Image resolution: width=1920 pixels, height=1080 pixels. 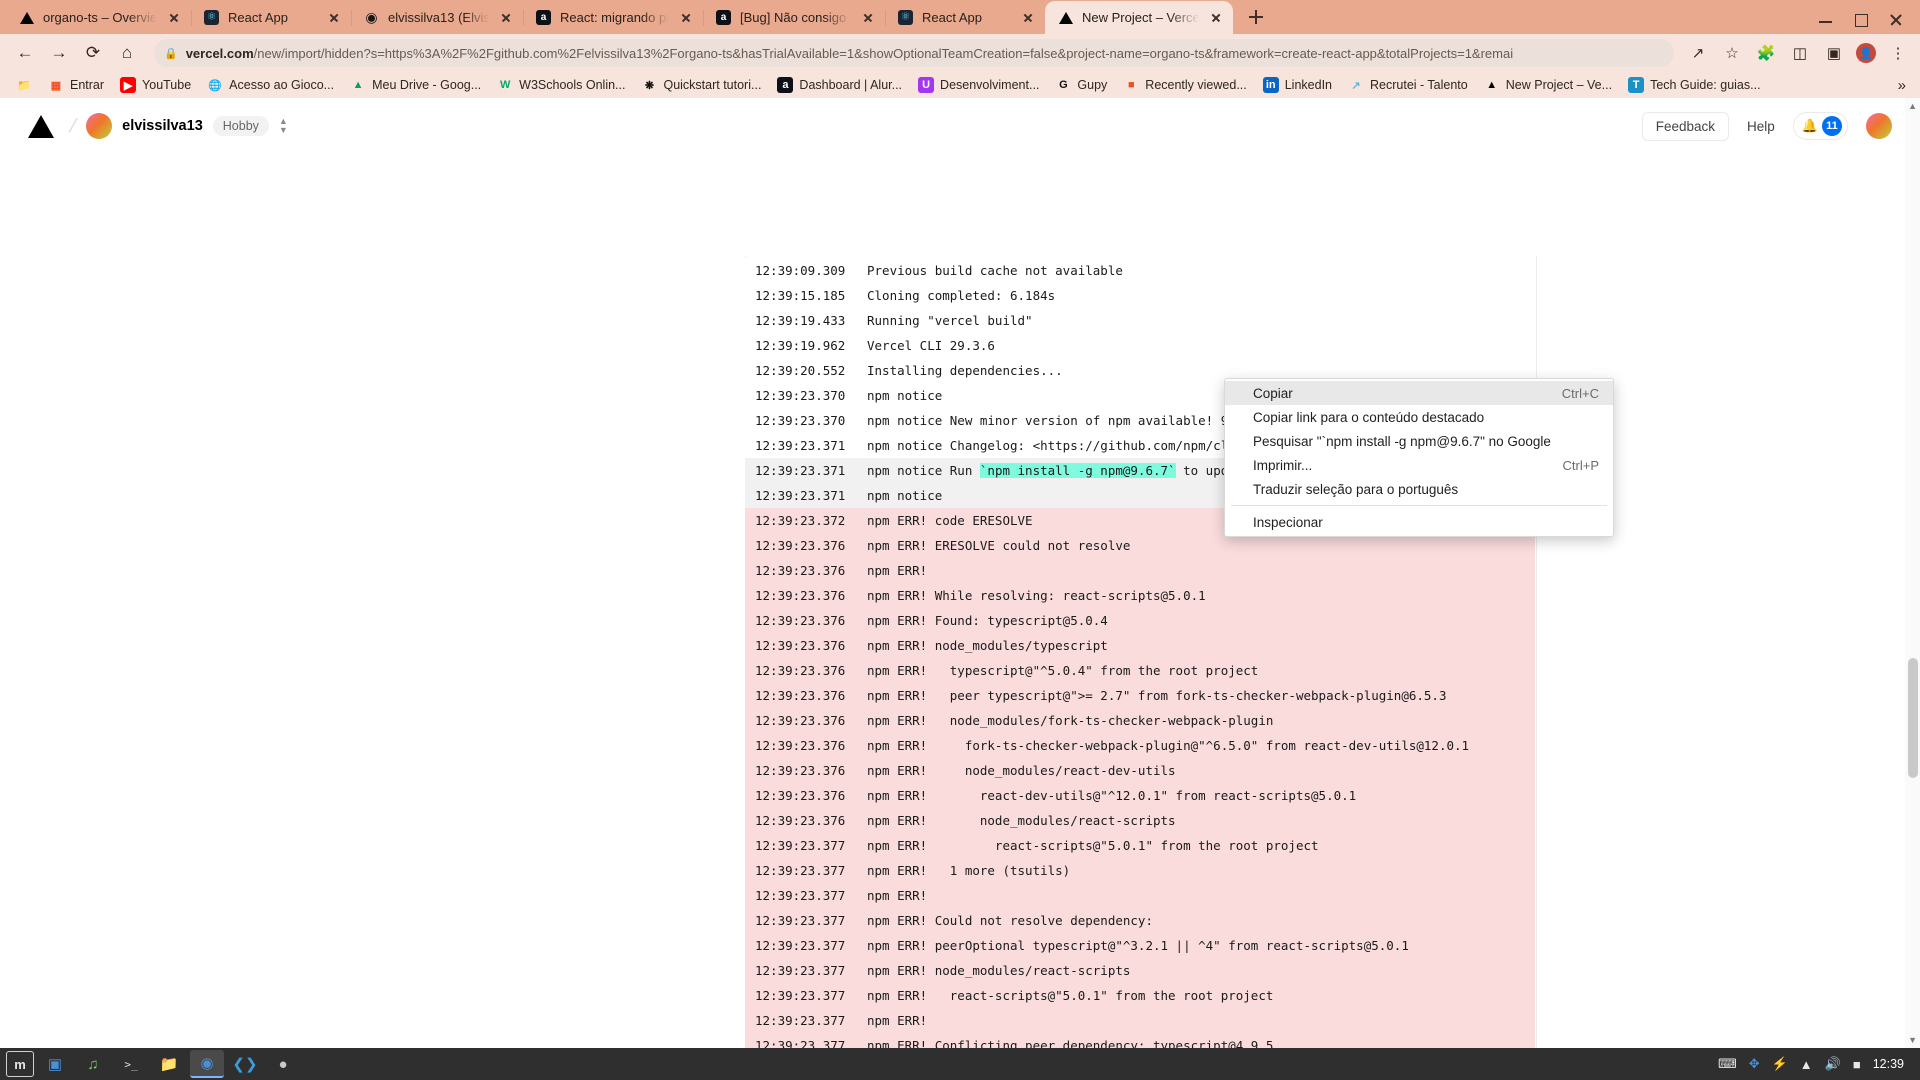 I want to click on log-message: npm ERR!, so click(x=897, y=1020).